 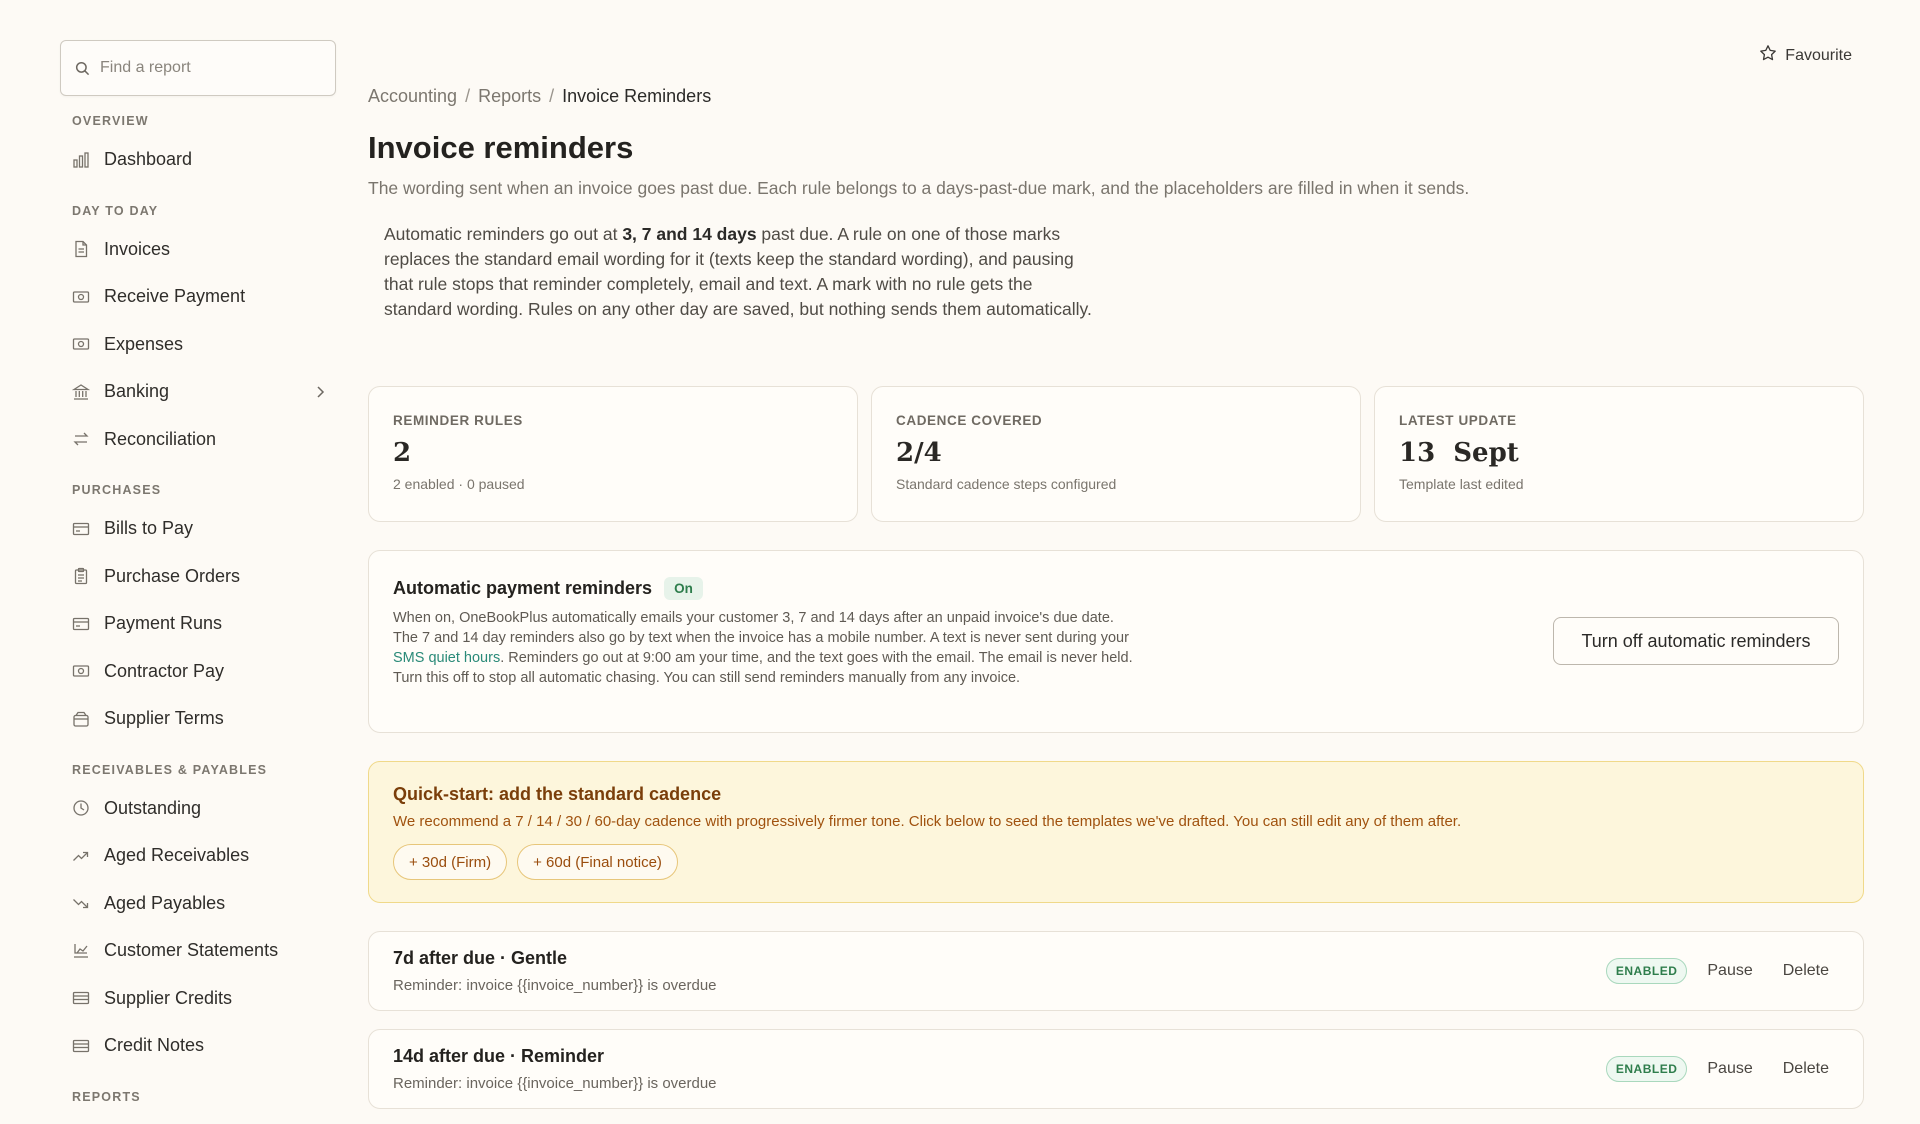 I want to click on sidebar-item-contractor-pay: Contractor Pay, so click(x=198, y=672).